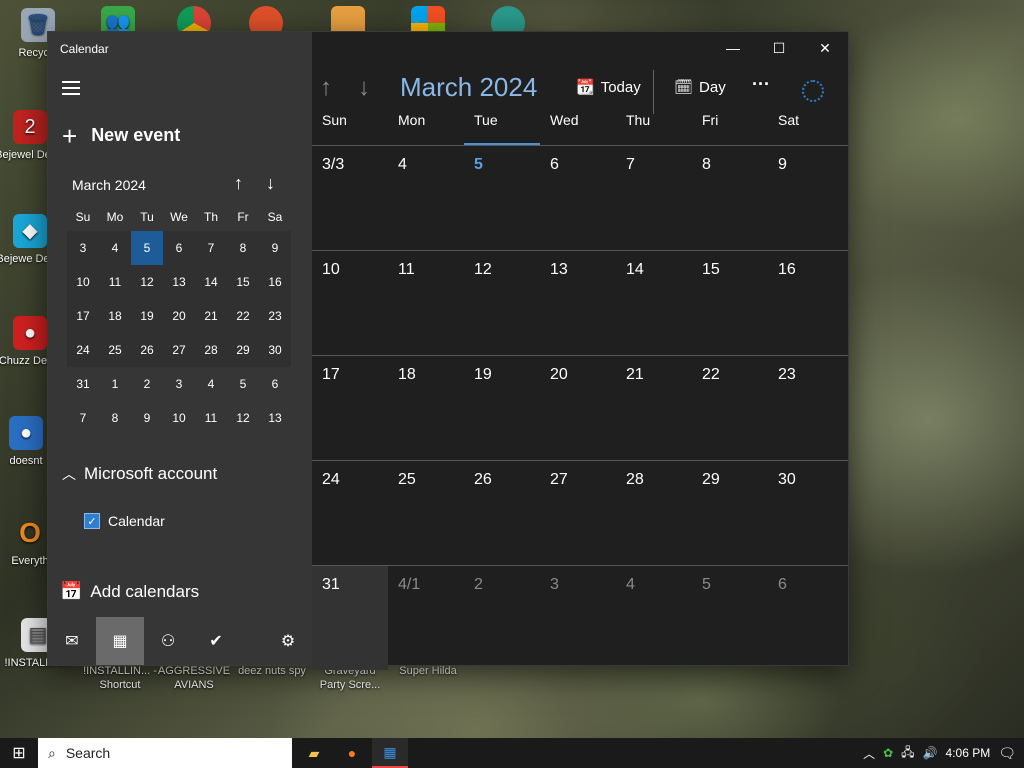  What do you see at coordinates (779, 48) in the screenshot?
I see `maximize-button: ☐` at bounding box center [779, 48].